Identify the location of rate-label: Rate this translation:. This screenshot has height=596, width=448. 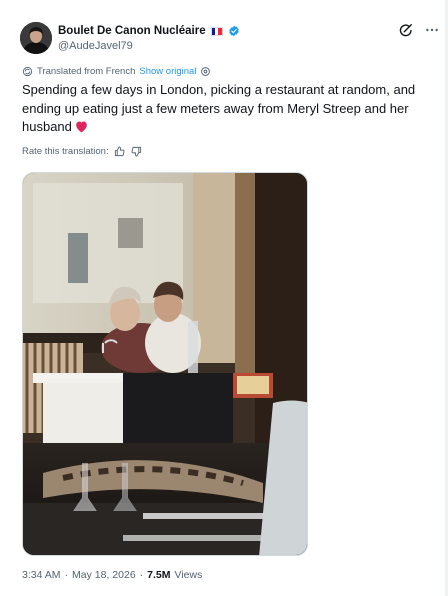
(65, 151).